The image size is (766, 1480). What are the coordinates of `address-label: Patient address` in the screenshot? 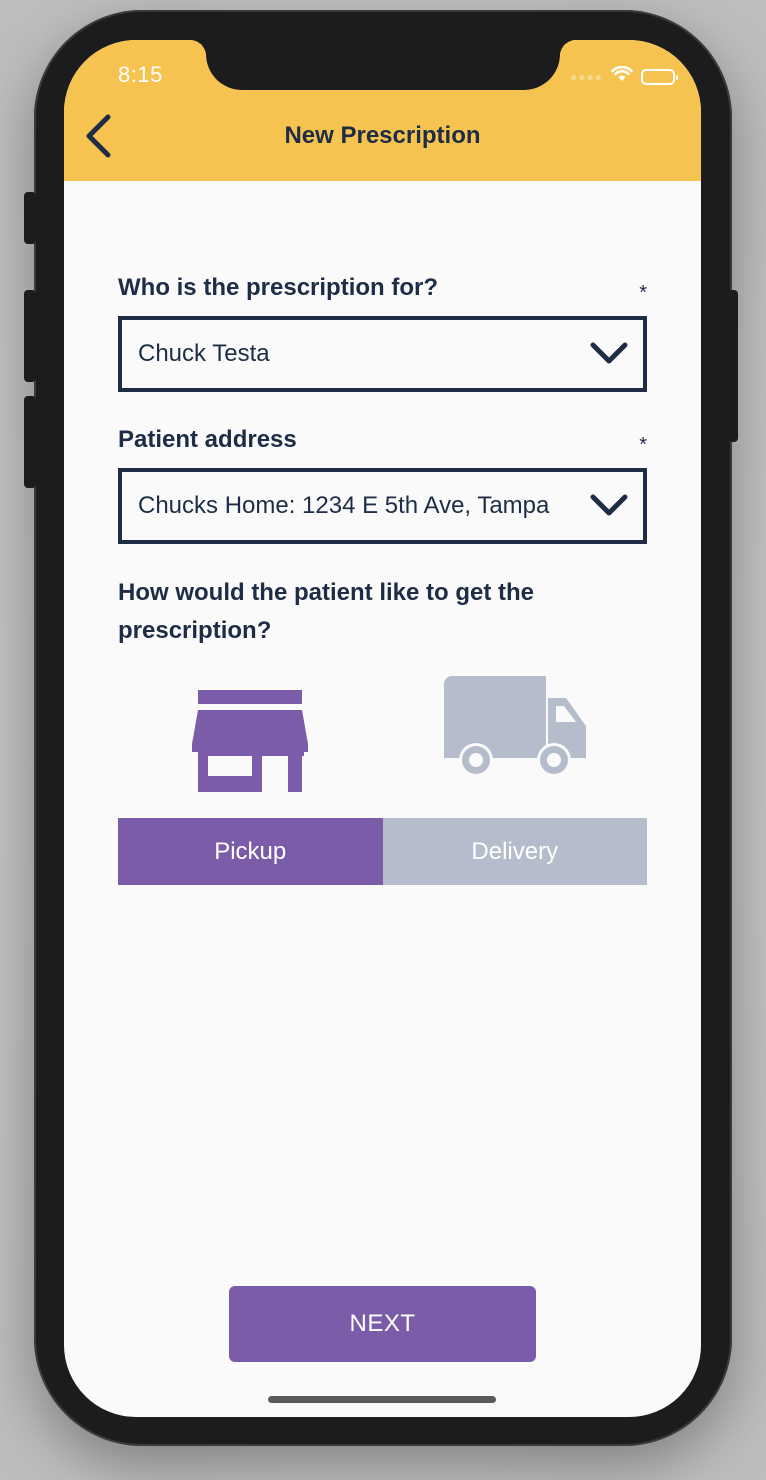 It's located at (207, 439).